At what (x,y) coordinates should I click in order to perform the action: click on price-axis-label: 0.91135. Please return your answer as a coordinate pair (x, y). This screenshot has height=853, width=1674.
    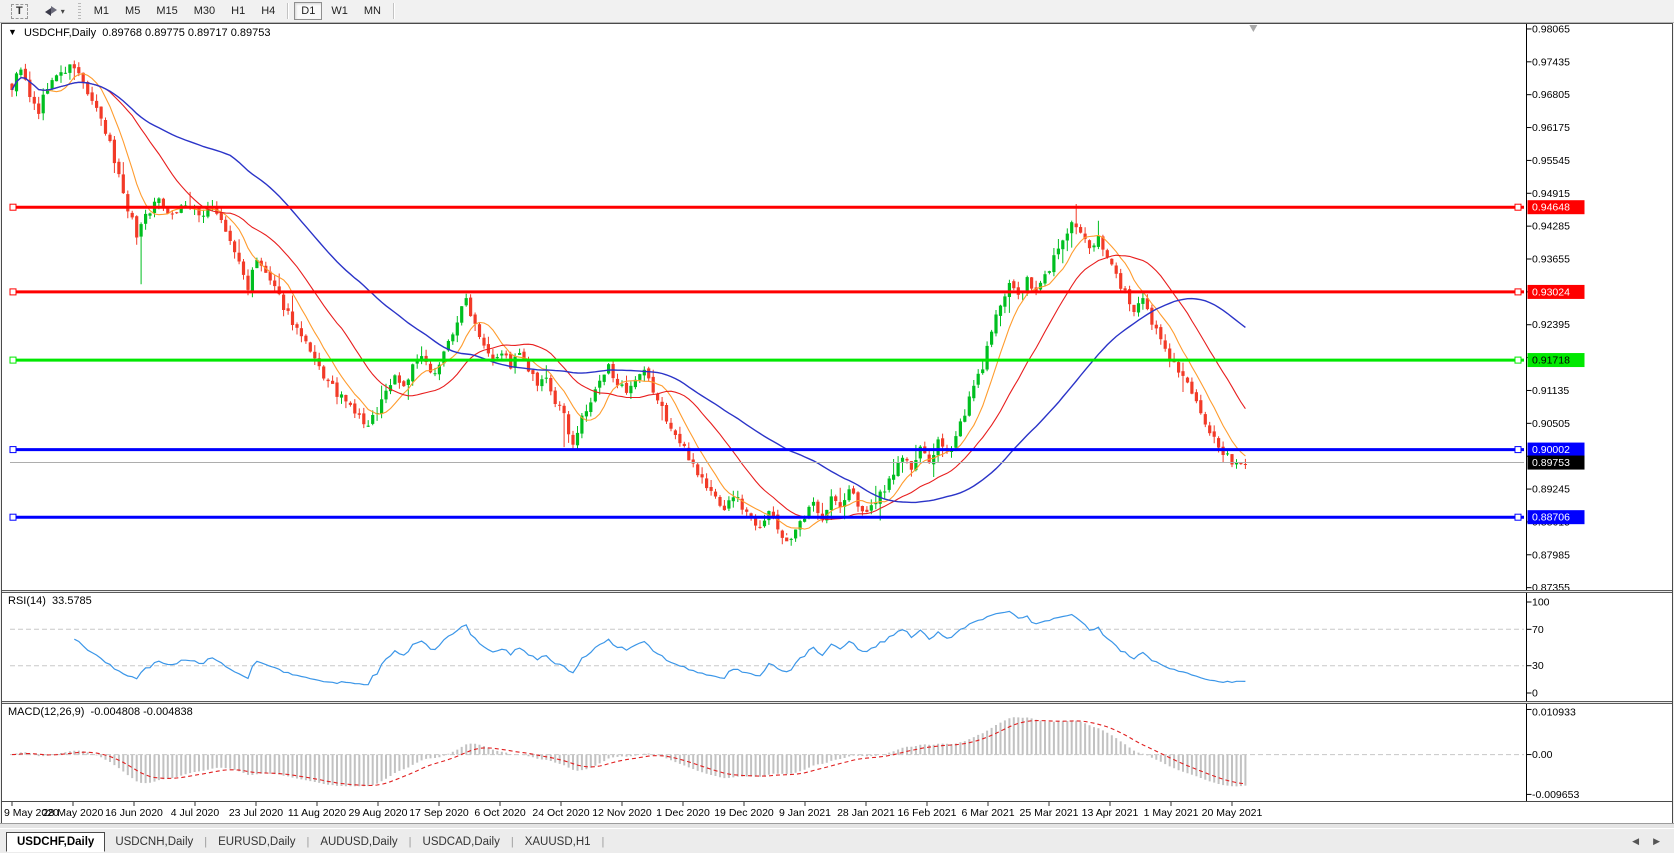
    Looking at the image, I should click on (1550, 391).